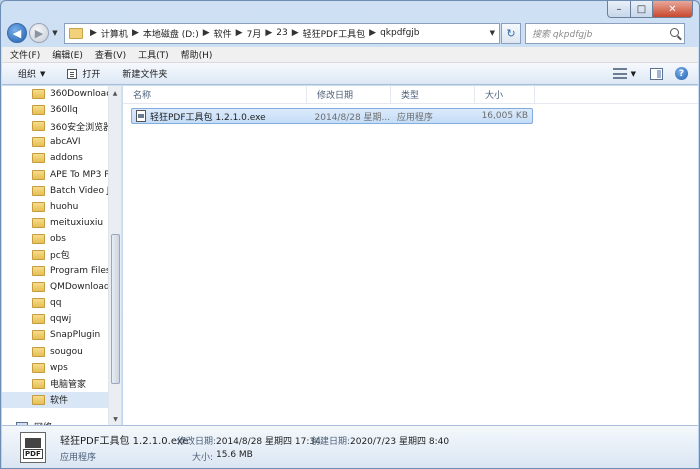  What do you see at coordinates (59, 401) in the screenshot?
I see `tree-item-label: 软件` at bounding box center [59, 401].